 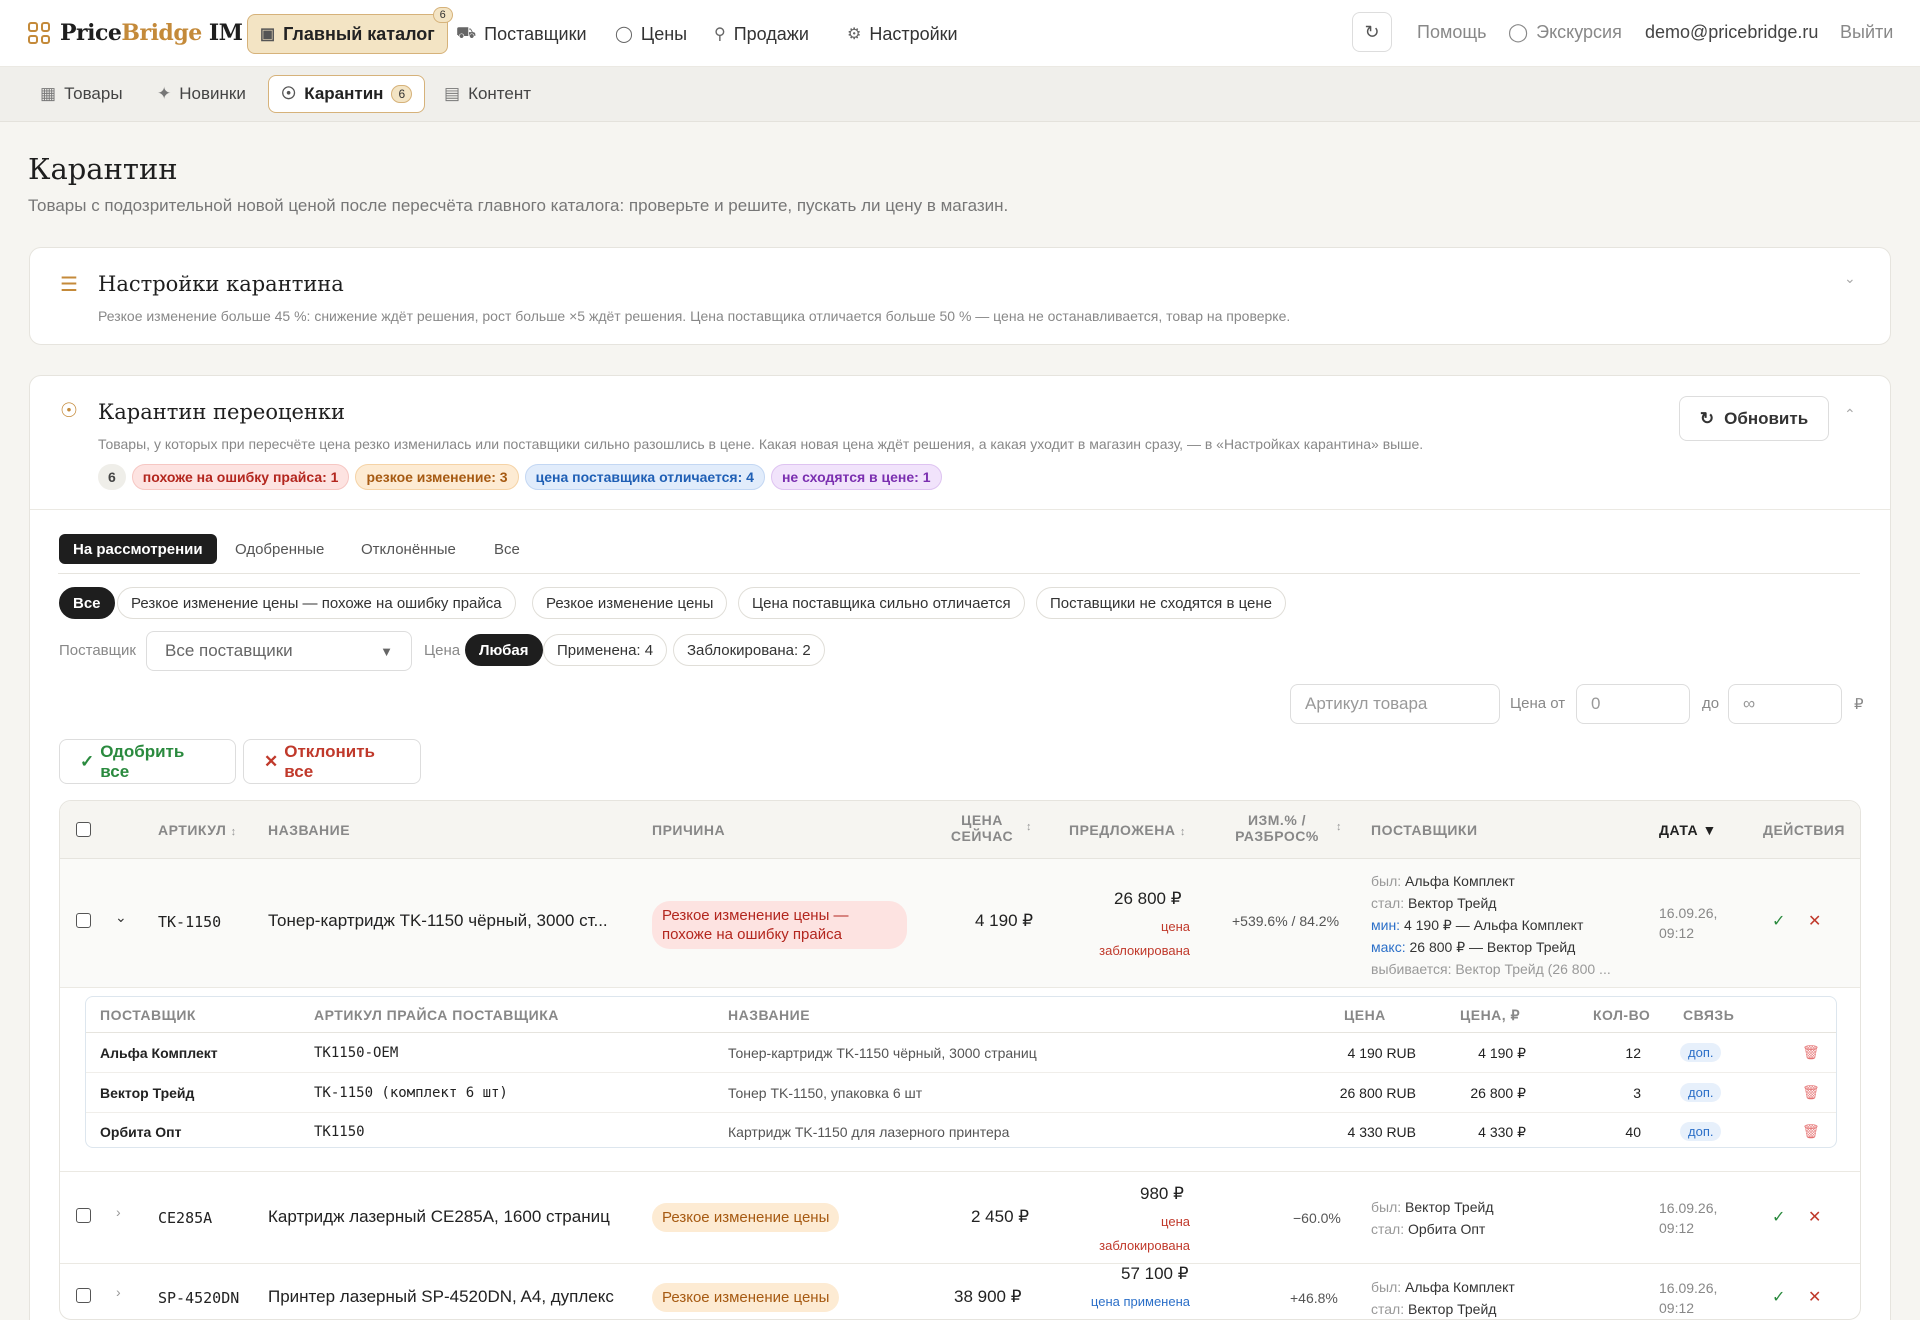 I want to click on tab-all: Все, so click(x=507, y=549).